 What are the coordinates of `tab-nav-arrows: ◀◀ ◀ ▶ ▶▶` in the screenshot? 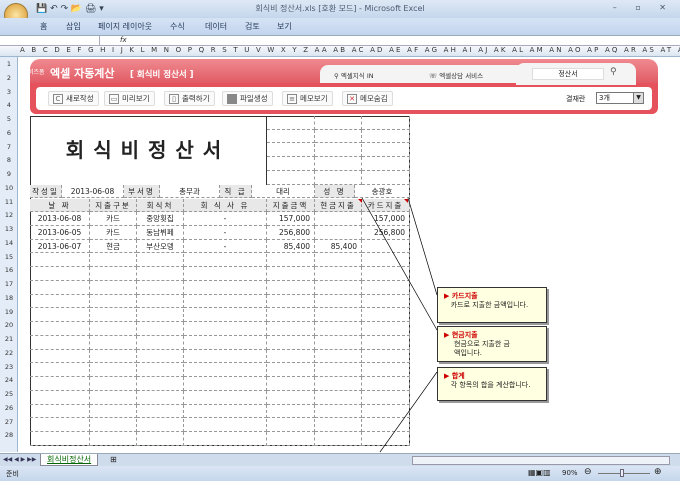 It's located at (19, 459).